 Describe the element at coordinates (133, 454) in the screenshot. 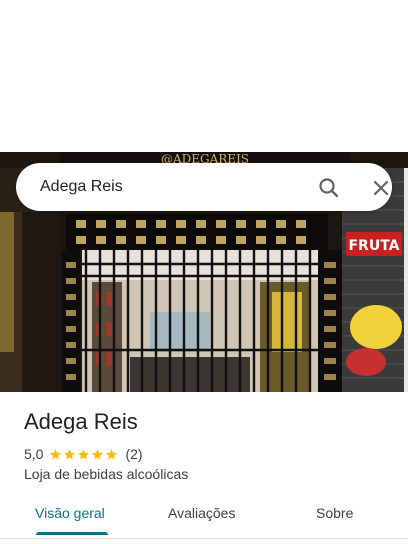

I see `review-count: (2)` at that location.